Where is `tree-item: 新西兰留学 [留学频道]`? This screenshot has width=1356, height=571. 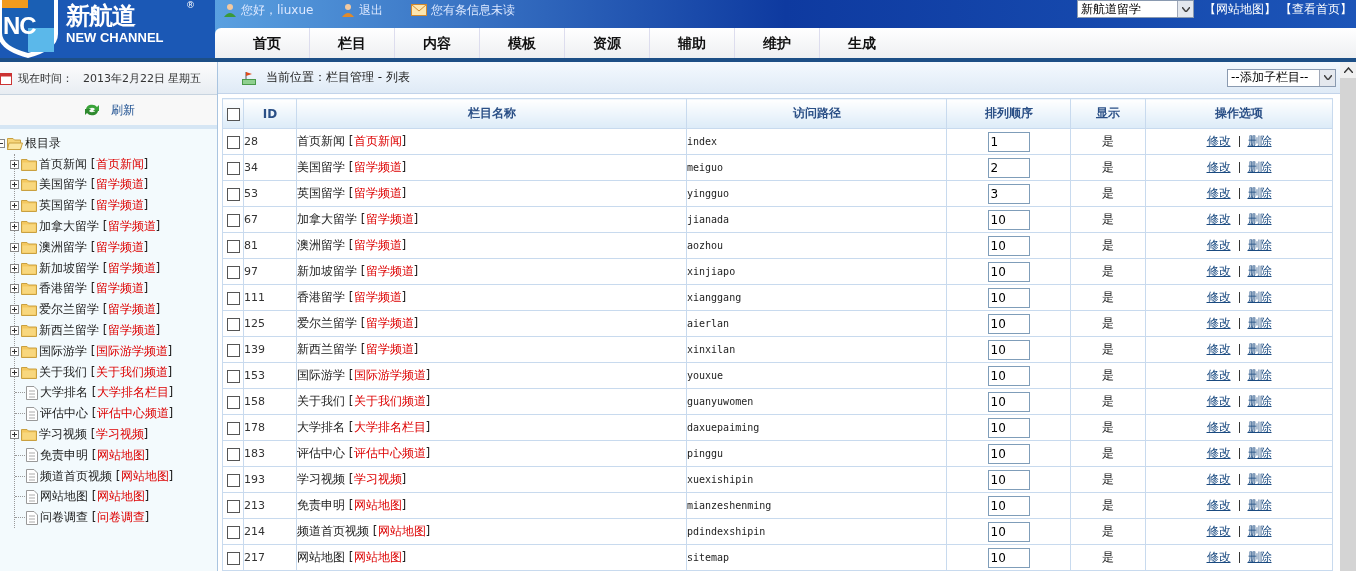 tree-item: 新西兰留学 [留学频道] is located at coordinates (100, 331).